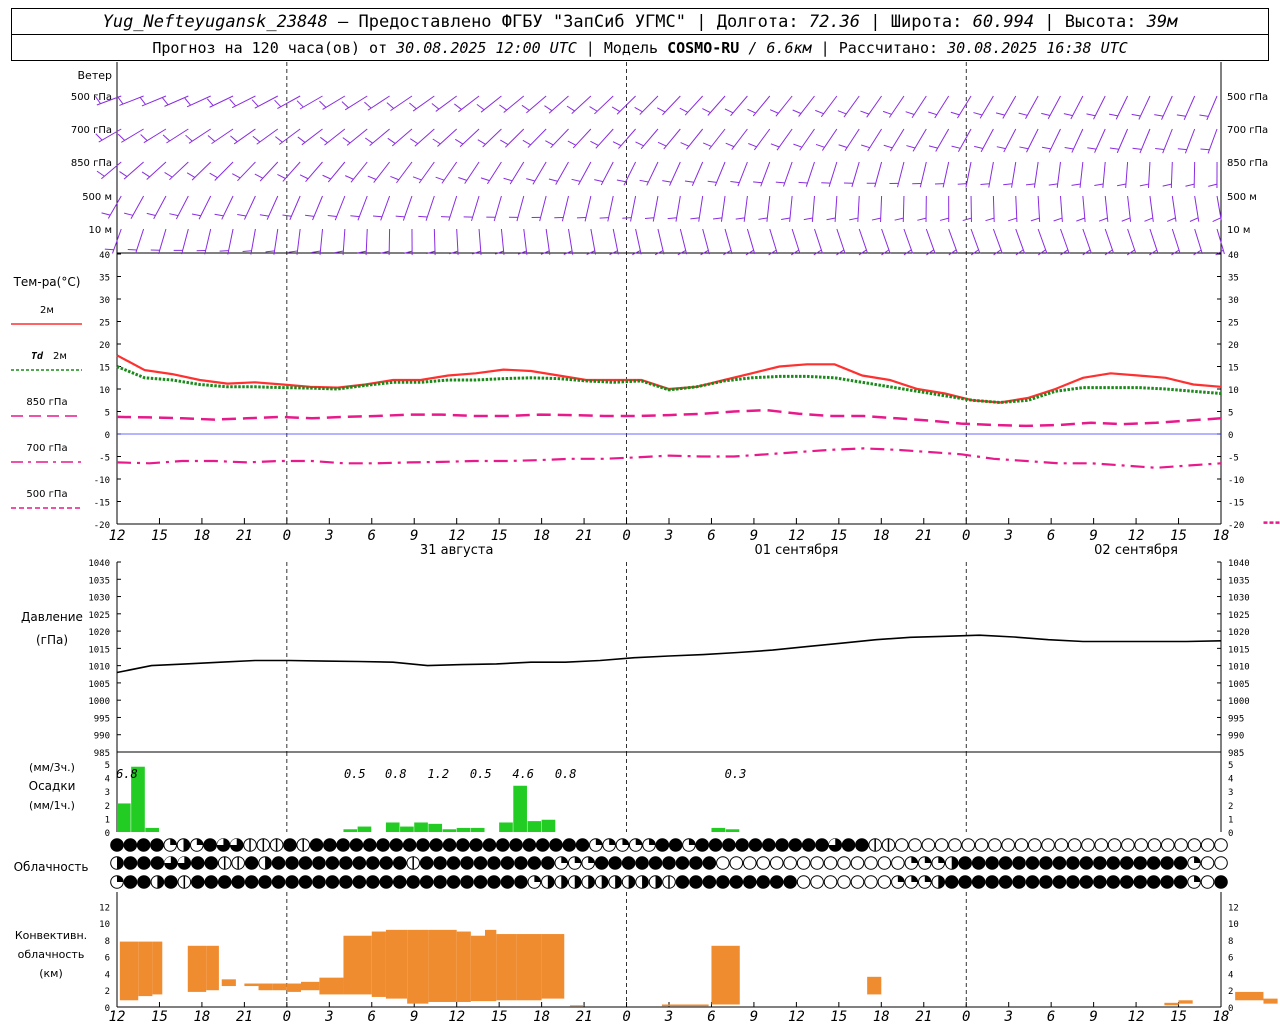  I want to click on cloudiness-title: Облачность, so click(51, 867).